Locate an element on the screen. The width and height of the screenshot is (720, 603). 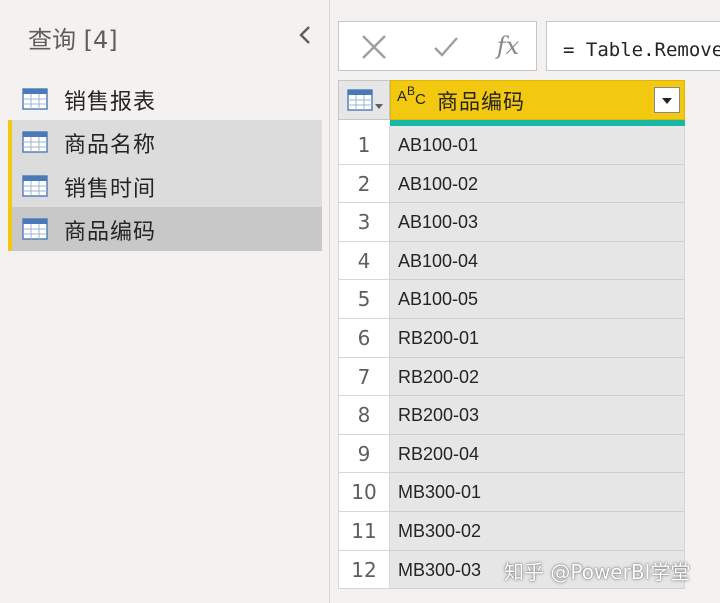
cell-value: RB200-04 is located at coordinates (537, 454).